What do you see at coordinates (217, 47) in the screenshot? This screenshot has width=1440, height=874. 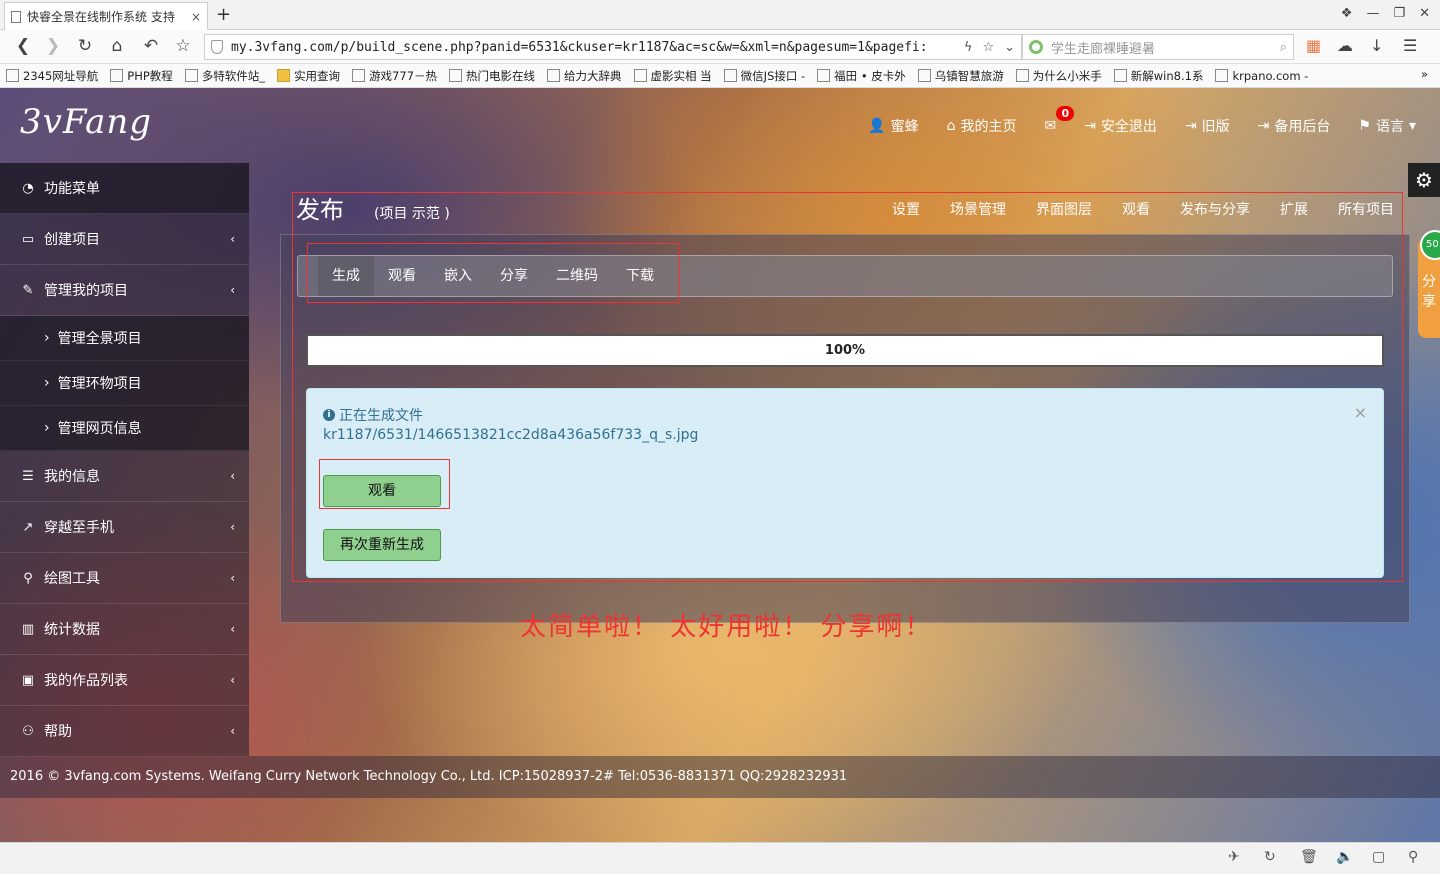 I see `shield-icon` at bounding box center [217, 47].